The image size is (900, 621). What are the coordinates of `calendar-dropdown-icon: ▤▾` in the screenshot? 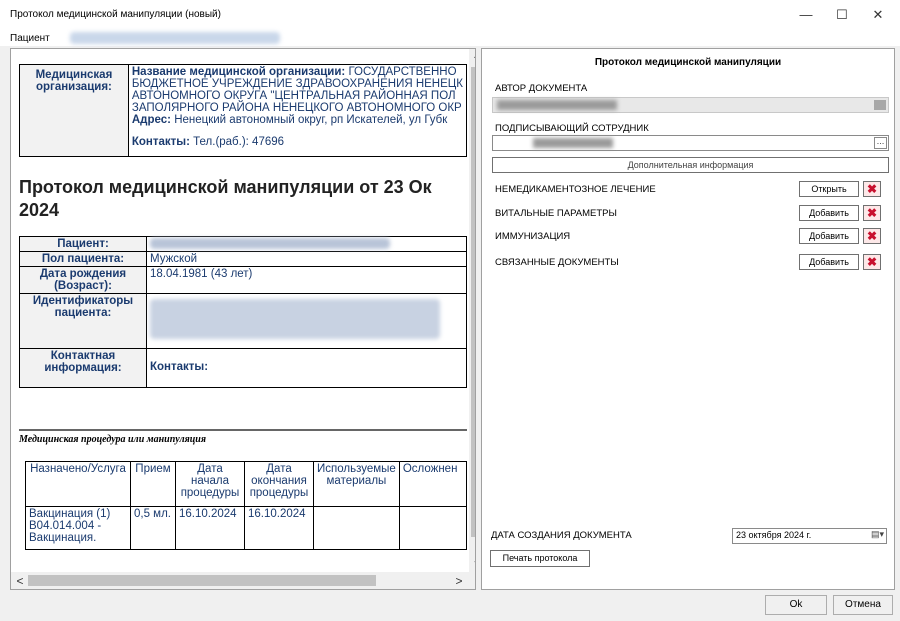 It's located at (877, 534).